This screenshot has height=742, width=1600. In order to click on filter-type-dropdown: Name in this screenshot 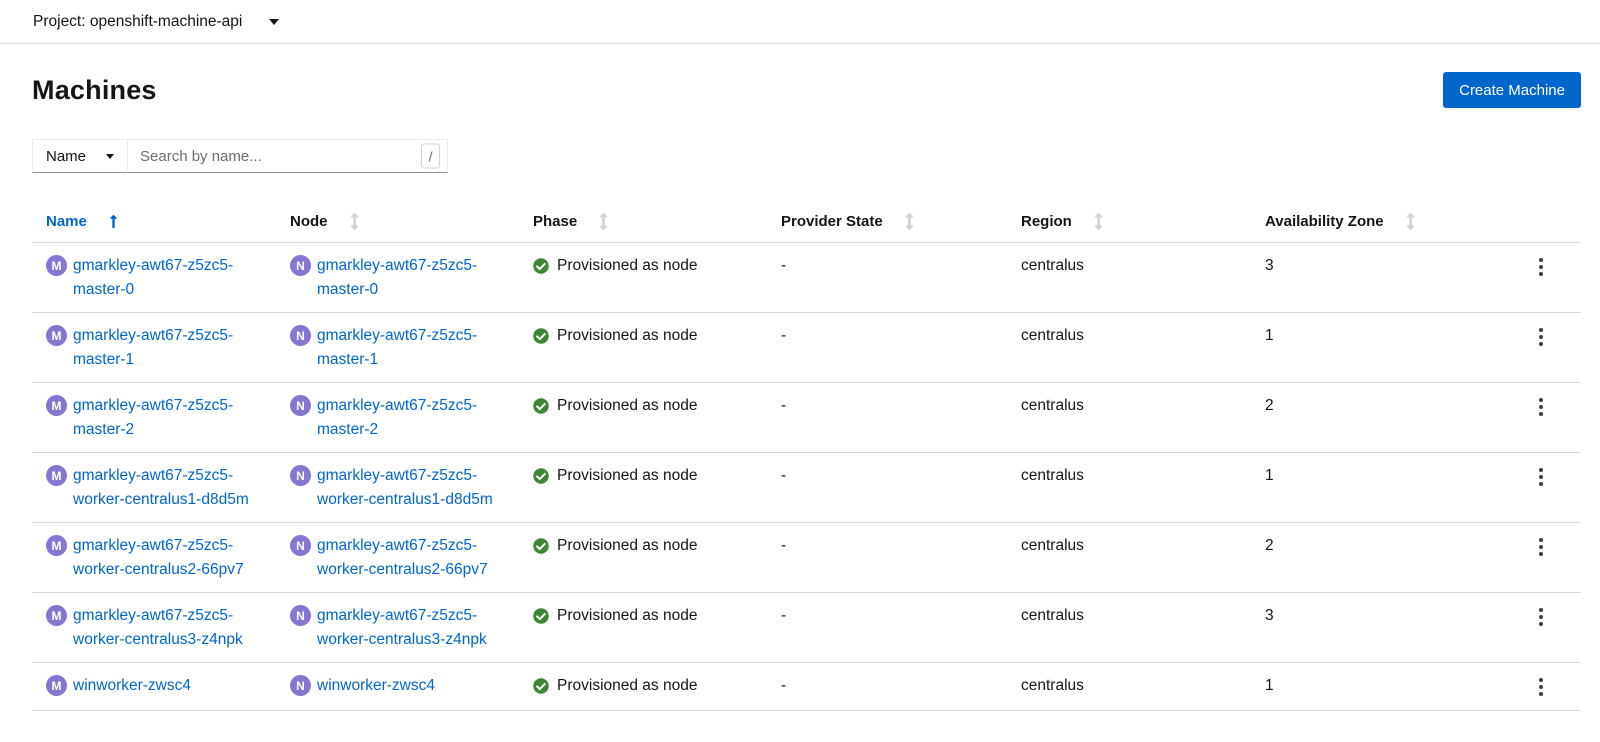, I will do `click(80, 156)`.